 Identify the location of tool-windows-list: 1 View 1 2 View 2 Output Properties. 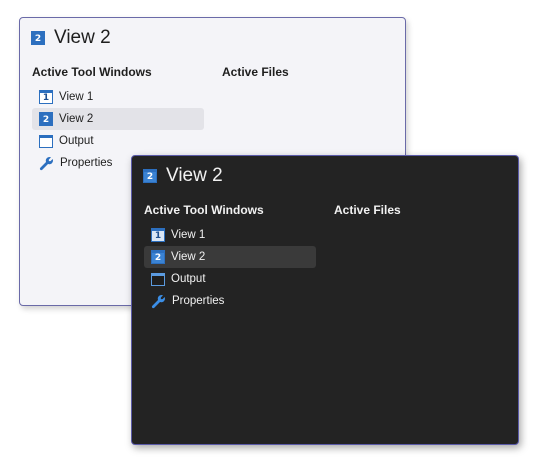
(230, 268).